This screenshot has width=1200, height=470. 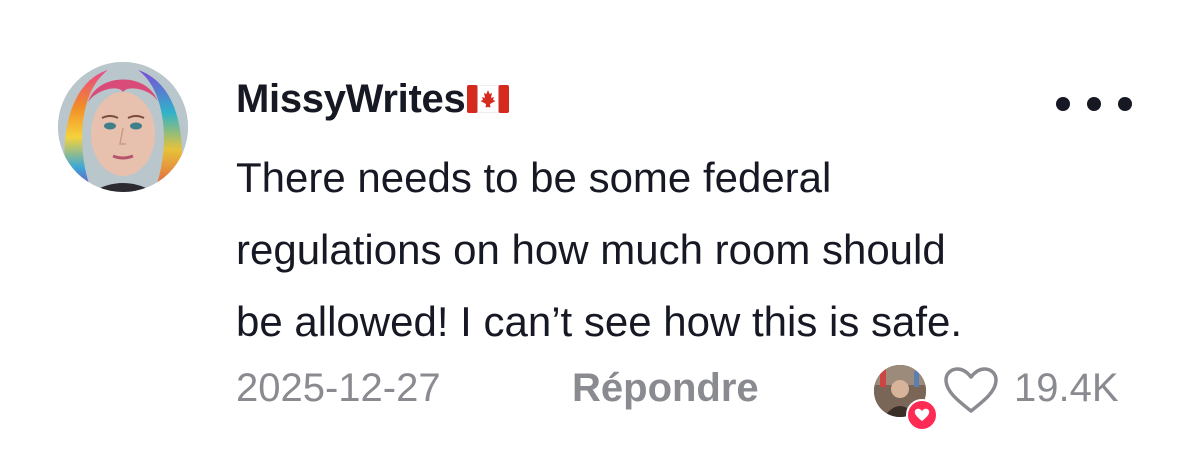 What do you see at coordinates (591, 249) in the screenshot?
I see `comment-text-line: regulations on how much room should` at bounding box center [591, 249].